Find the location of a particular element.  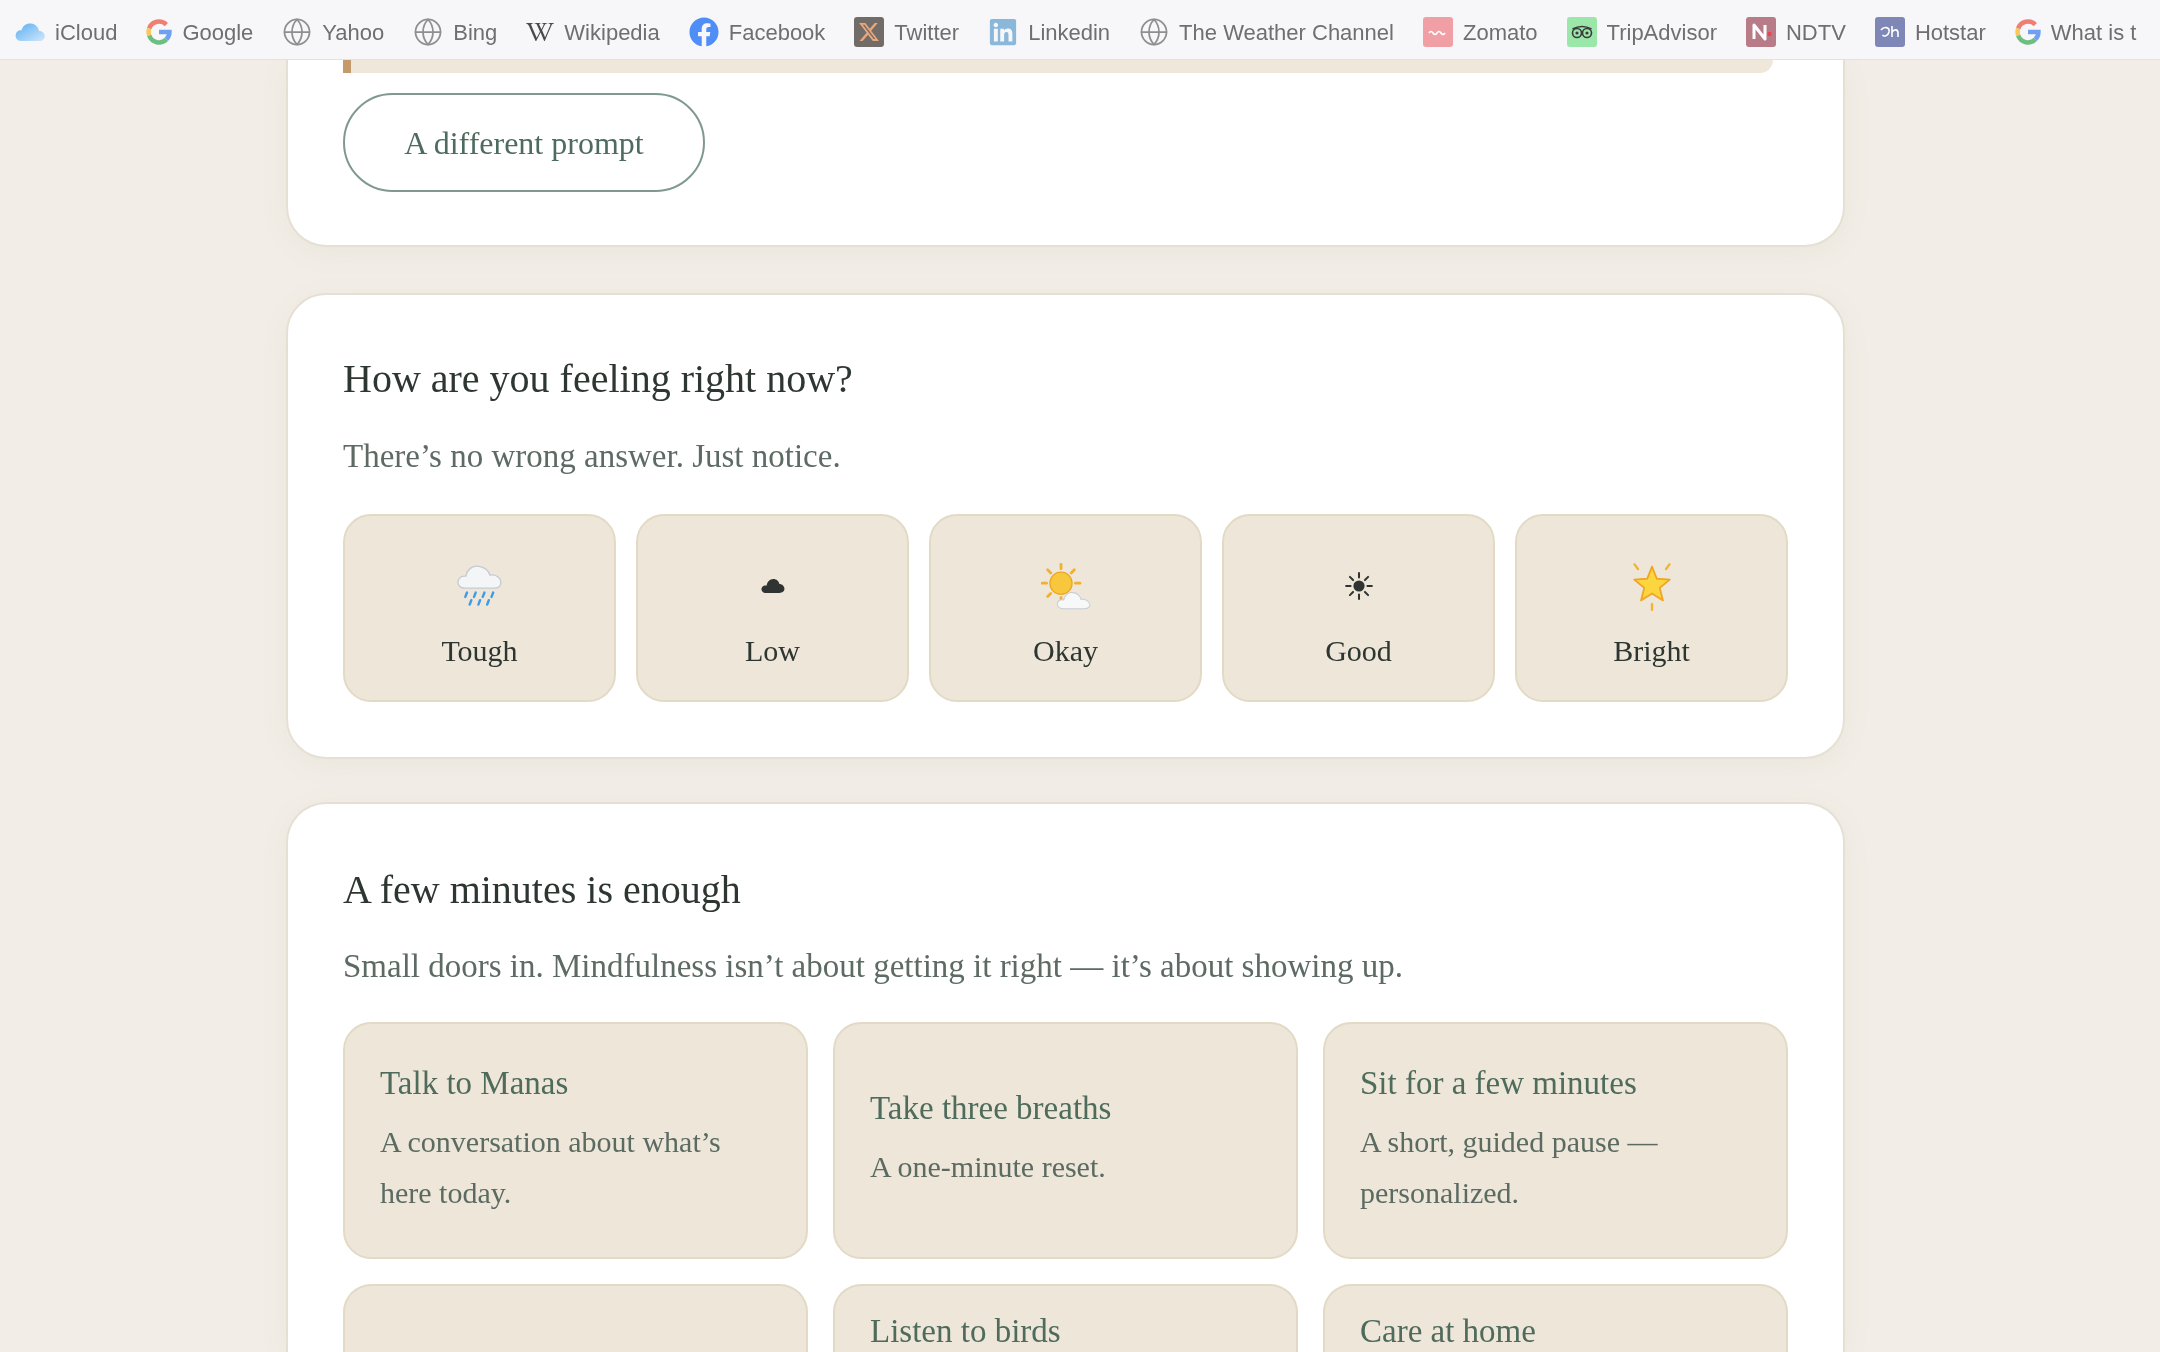

activity-title: Take three breaths is located at coordinates (991, 1108).